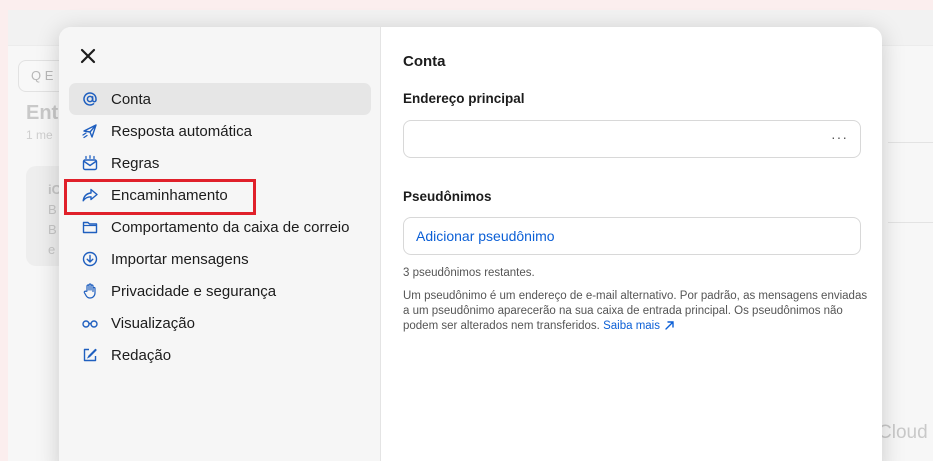 The width and height of the screenshot is (933, 461). What do you see at coordinates (39, 135) in the screenshot?
I see `background-subtext: 1 me` at bounding box center [39, 135].